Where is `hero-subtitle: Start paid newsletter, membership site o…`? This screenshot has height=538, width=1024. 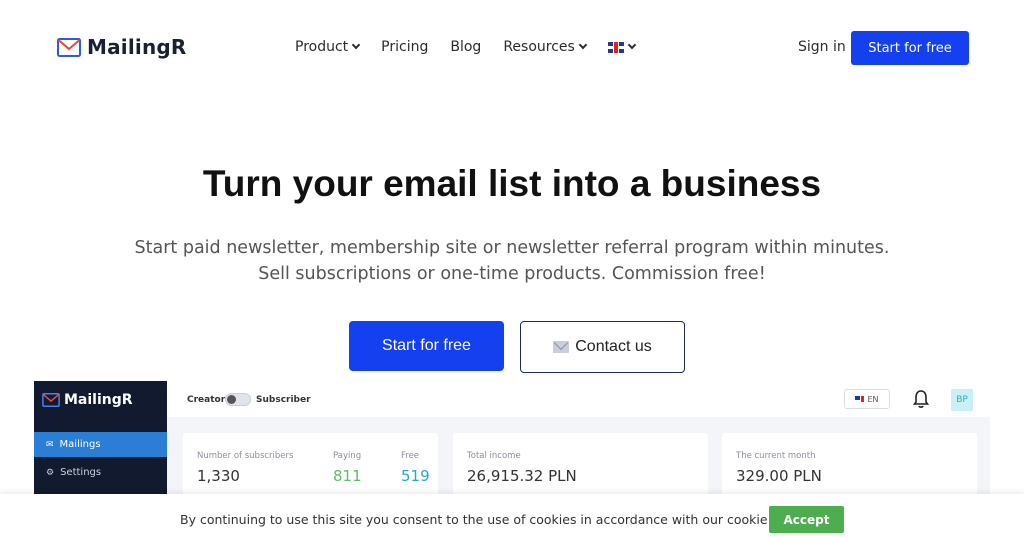
hero-subtitle: Start paid newsletter, membership site o… is located at coordinates (512, 261).